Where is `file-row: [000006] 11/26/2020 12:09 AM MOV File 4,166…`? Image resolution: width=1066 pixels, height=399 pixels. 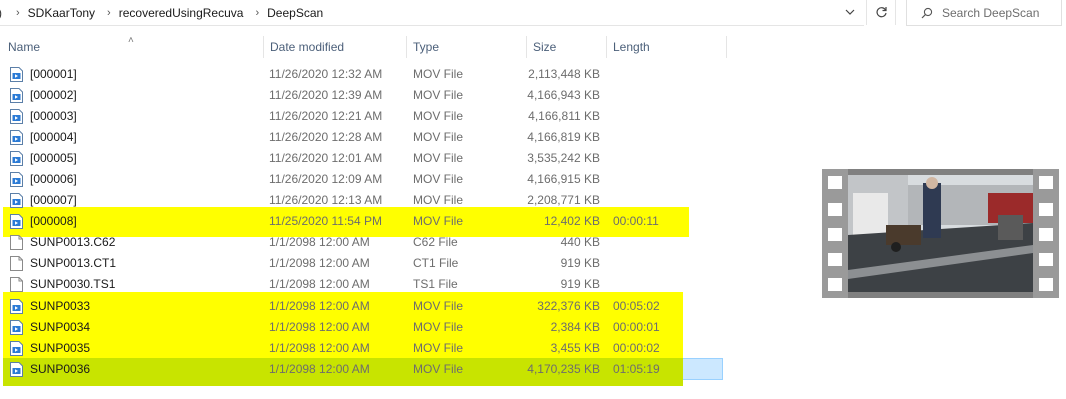
file-row: [000006] 11/26/2020 12:09 AM MOV File 4,166… is located at coordinates (400, 179).